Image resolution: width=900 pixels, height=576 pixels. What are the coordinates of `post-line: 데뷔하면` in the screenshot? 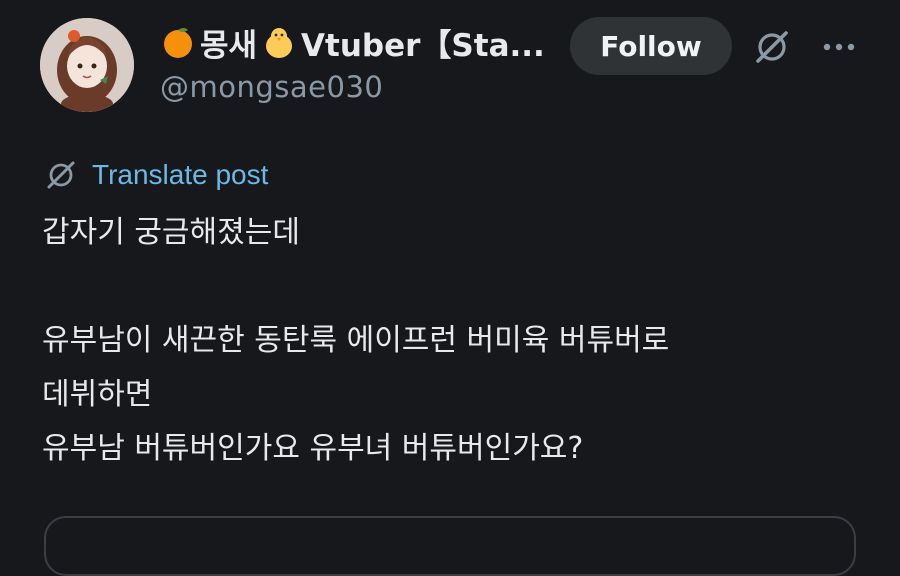 It's located at (97, 394).